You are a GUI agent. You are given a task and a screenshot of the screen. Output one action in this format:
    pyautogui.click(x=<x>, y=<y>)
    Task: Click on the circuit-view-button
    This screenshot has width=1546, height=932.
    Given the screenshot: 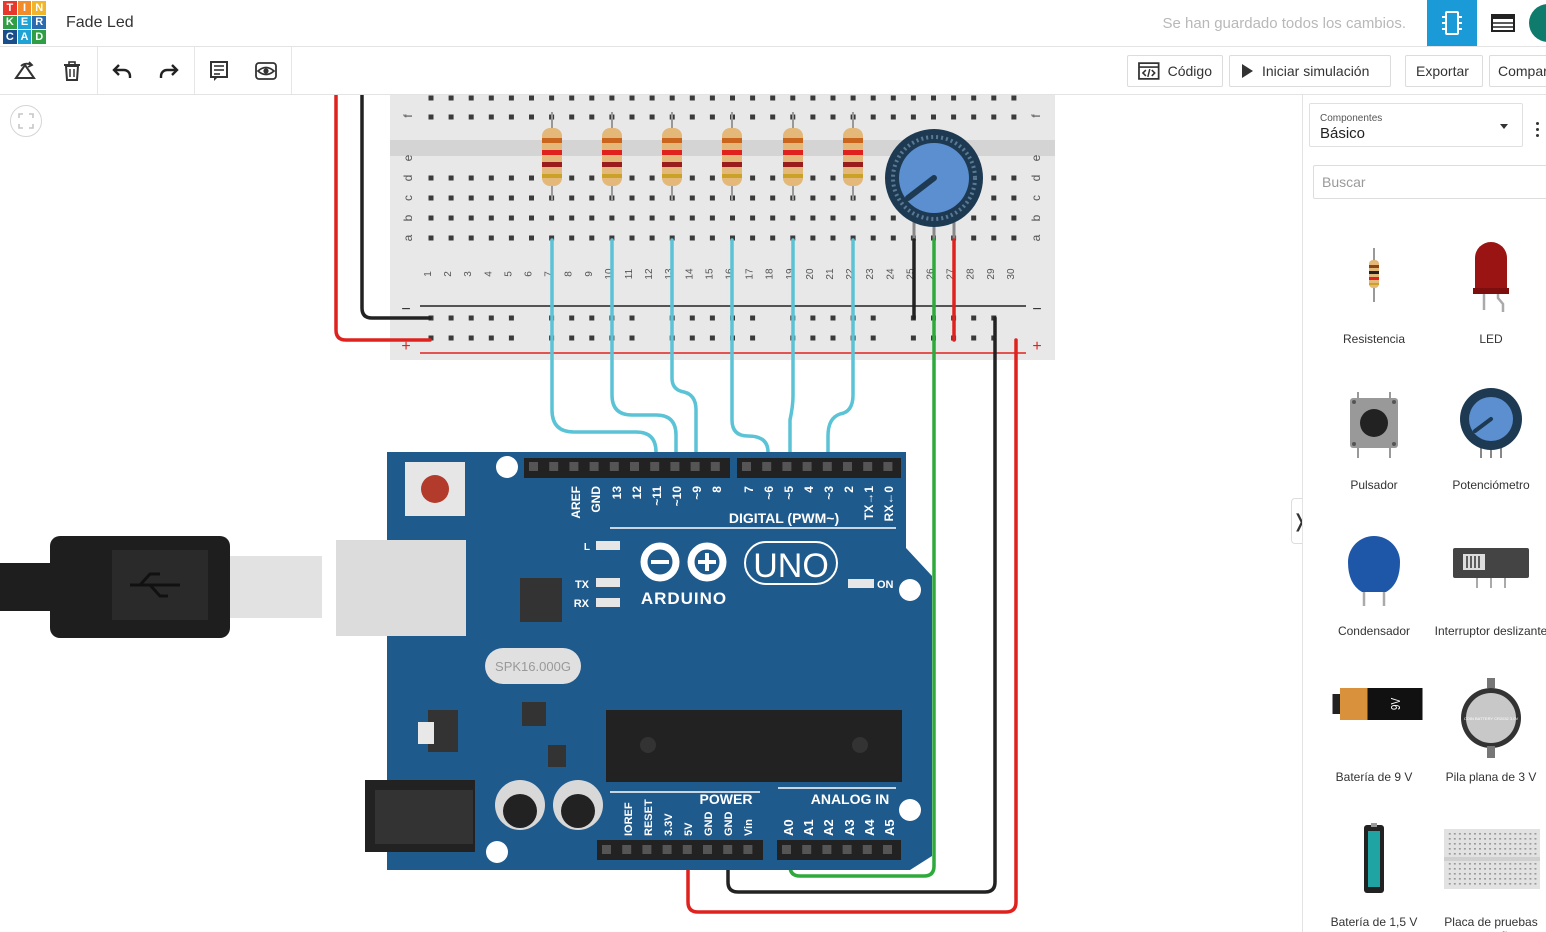 What is the action you would take?
    pyautogui.click(x=1452, y=23)
    